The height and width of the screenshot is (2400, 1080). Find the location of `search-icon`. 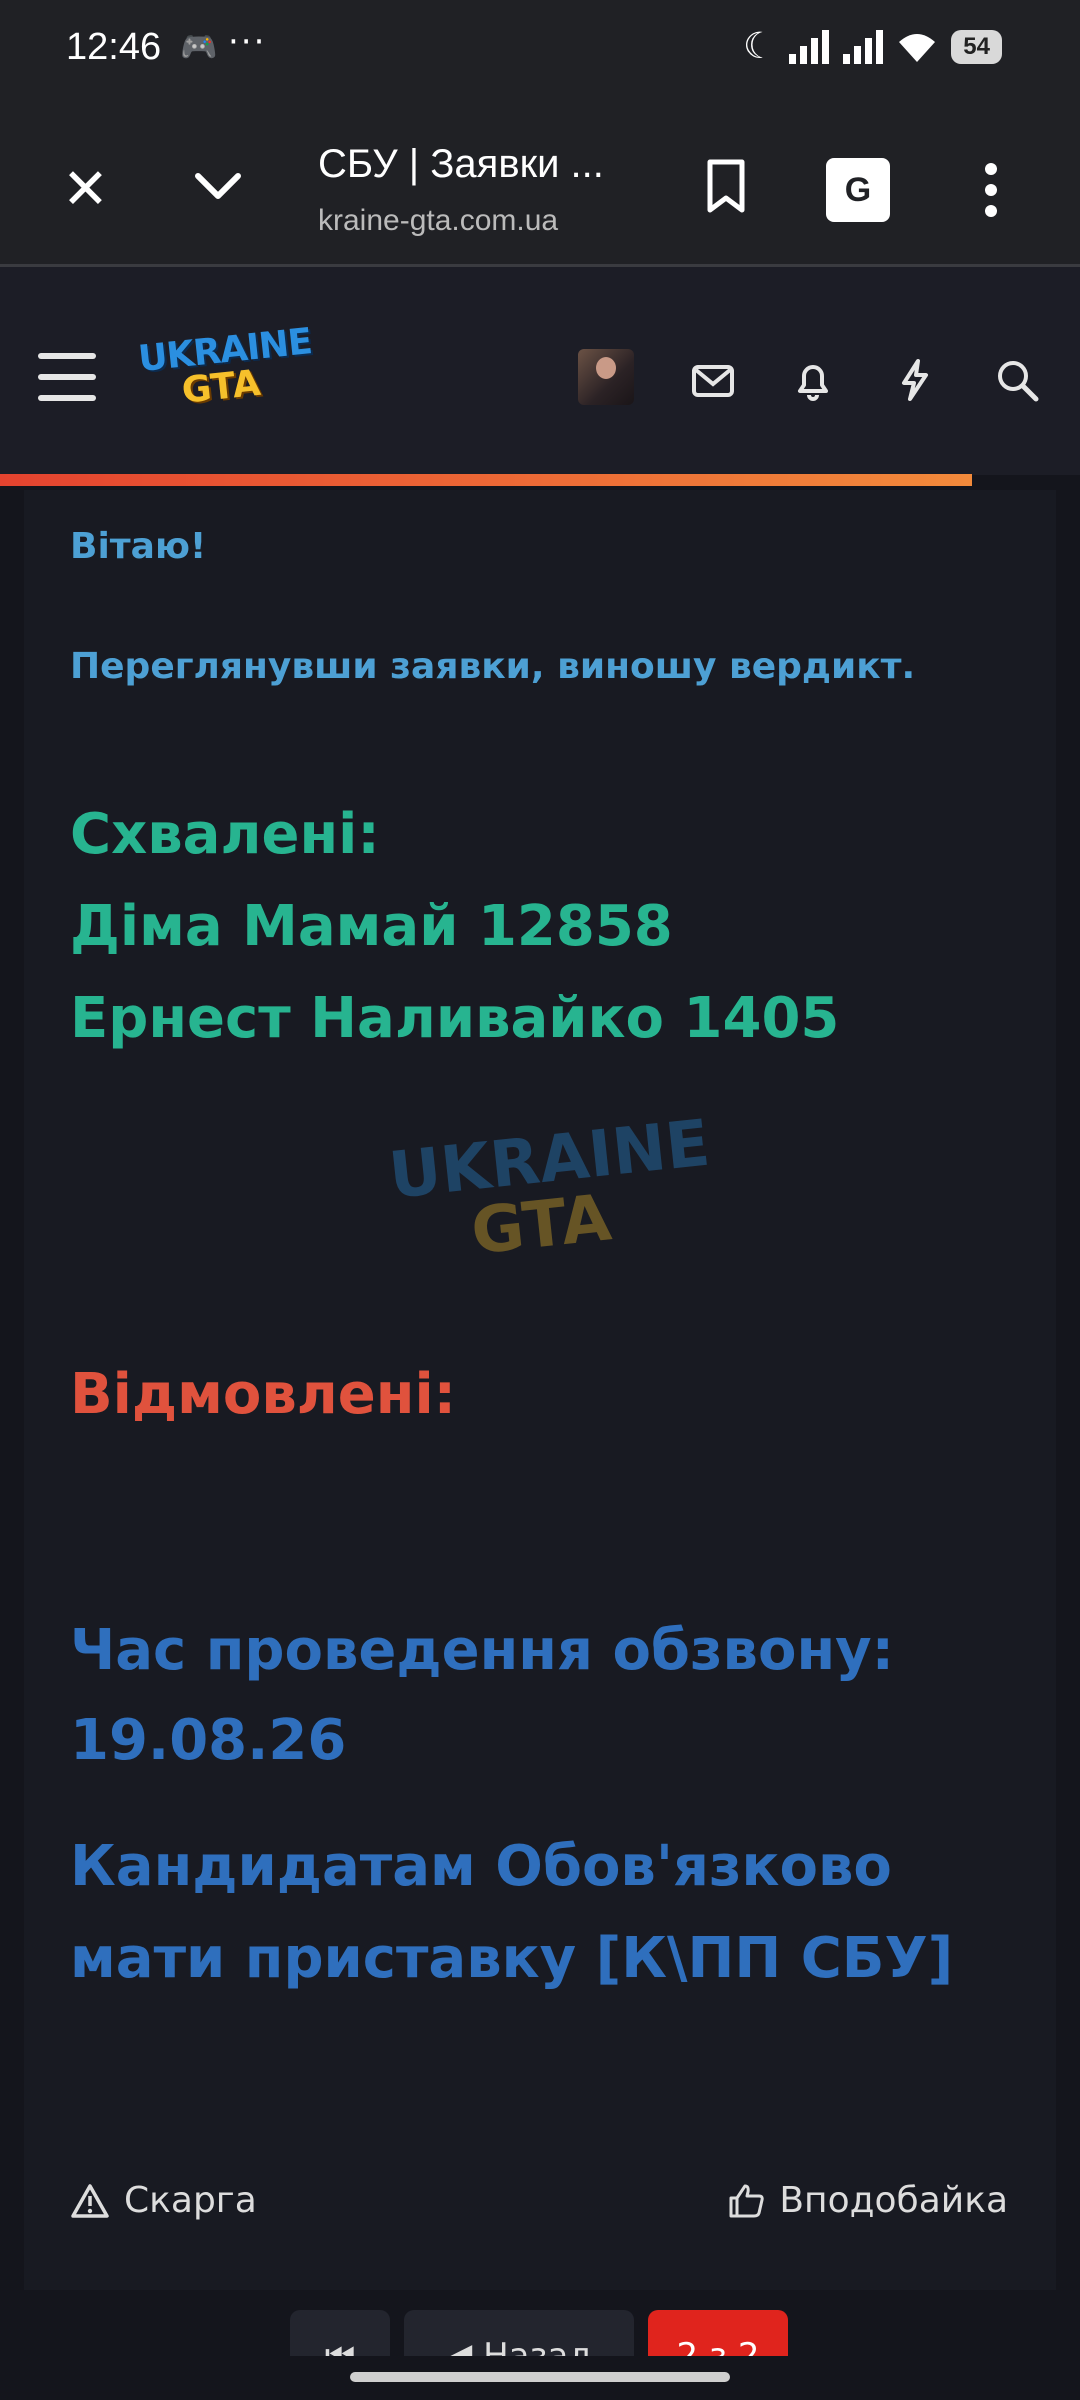

search-icon is located at coordinates (1017, 380).